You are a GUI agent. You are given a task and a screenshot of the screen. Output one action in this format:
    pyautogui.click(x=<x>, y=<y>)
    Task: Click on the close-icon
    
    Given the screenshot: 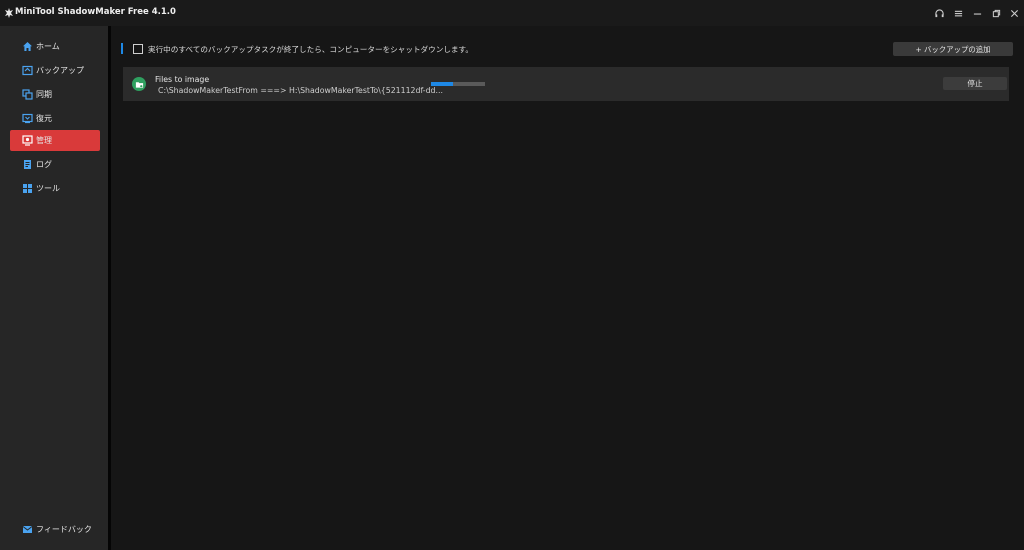 What is the action you would take?
    pyautogui.click(x=1014, y=13)
    